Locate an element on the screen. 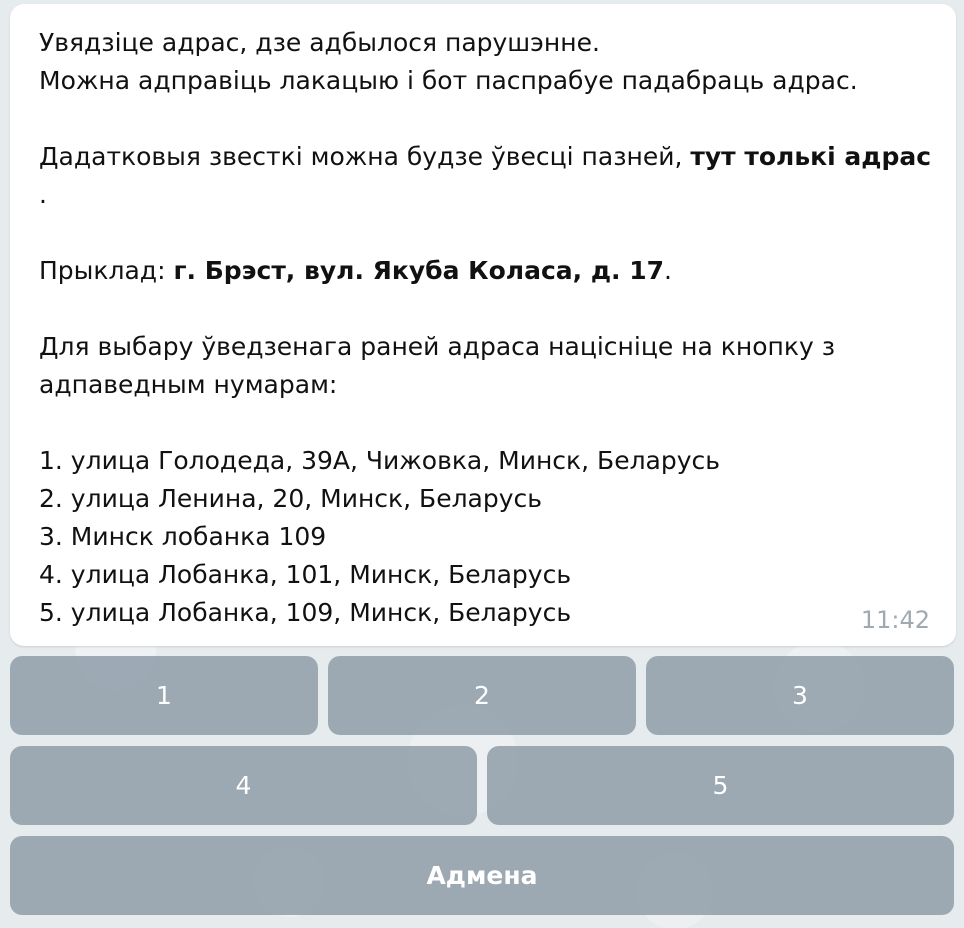 The image size is (964, 928). keyboard-row-3: Адмена is located at coordinates (482, 875).